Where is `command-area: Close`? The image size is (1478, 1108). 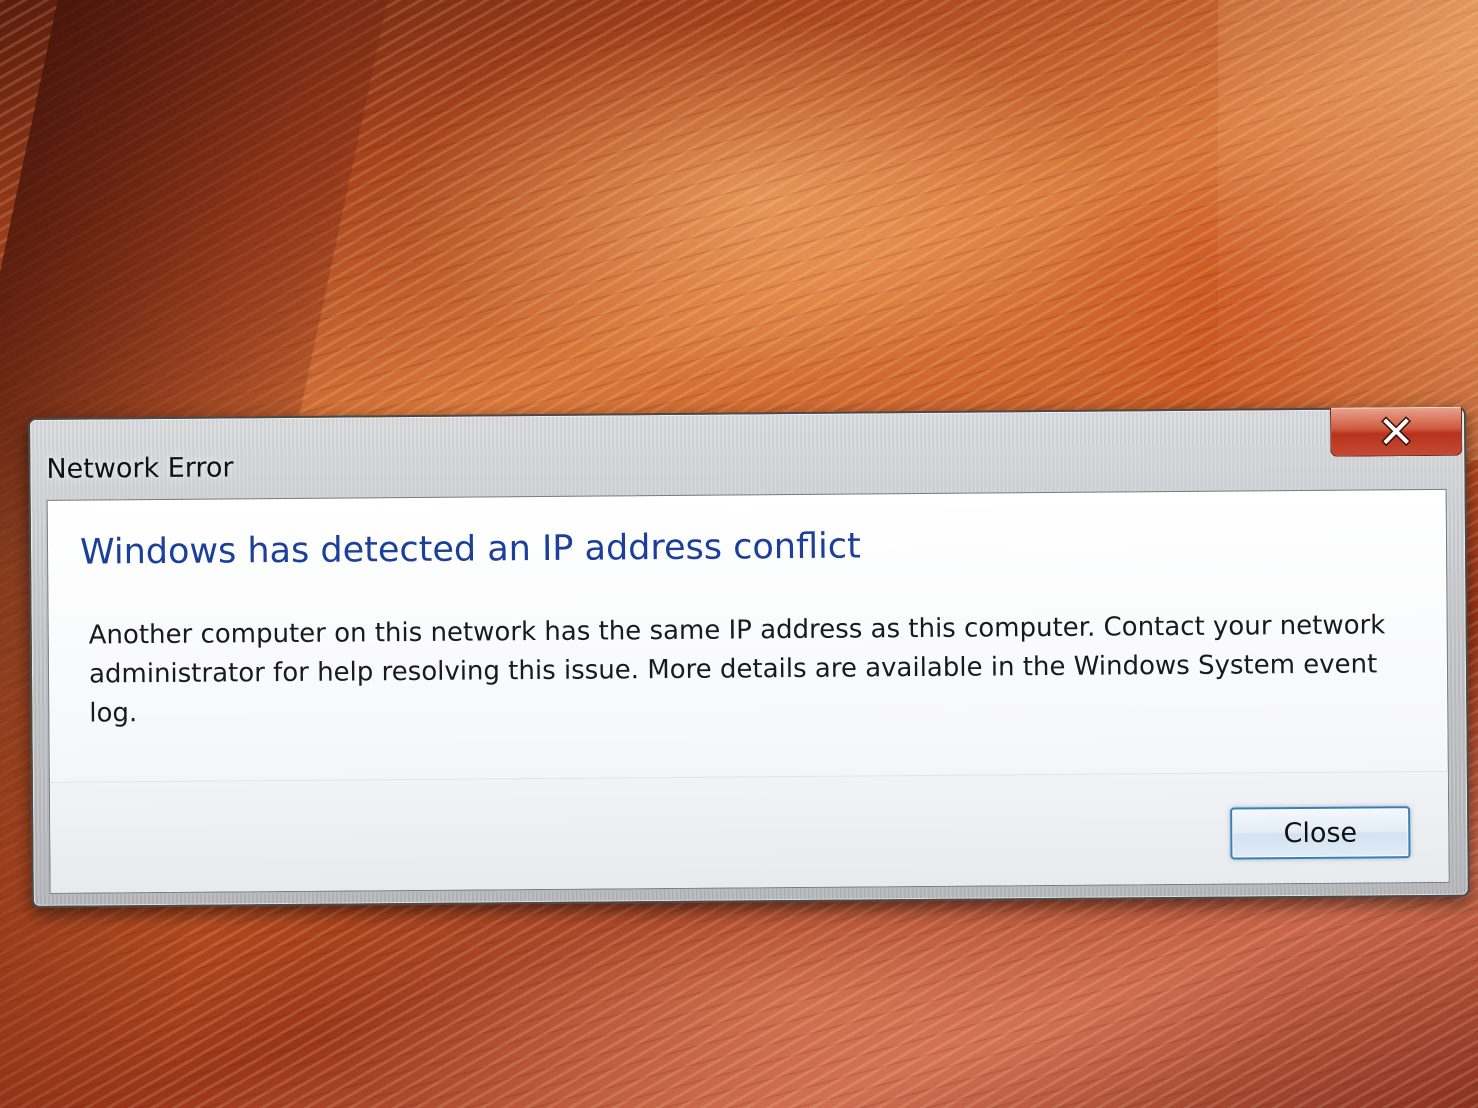 command-area: Close is located at coordinates (749, 831).